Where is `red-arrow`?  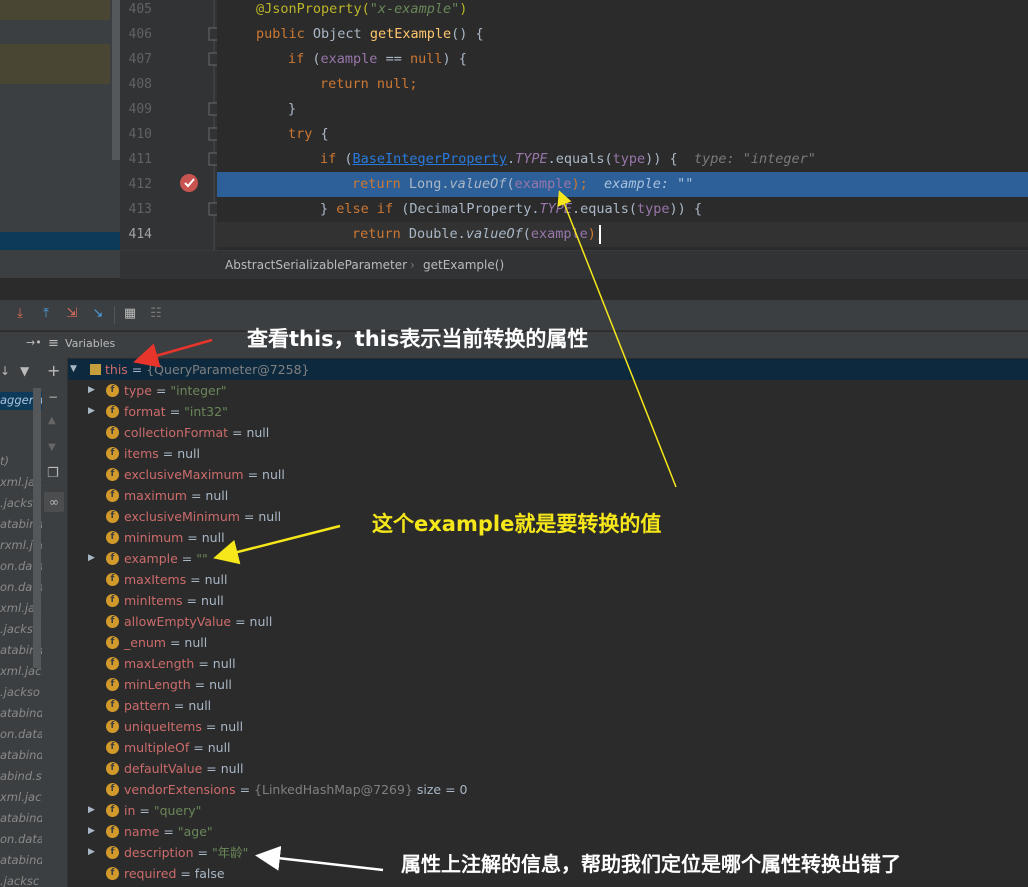 red-arrow is located at coordinates (173, 353).